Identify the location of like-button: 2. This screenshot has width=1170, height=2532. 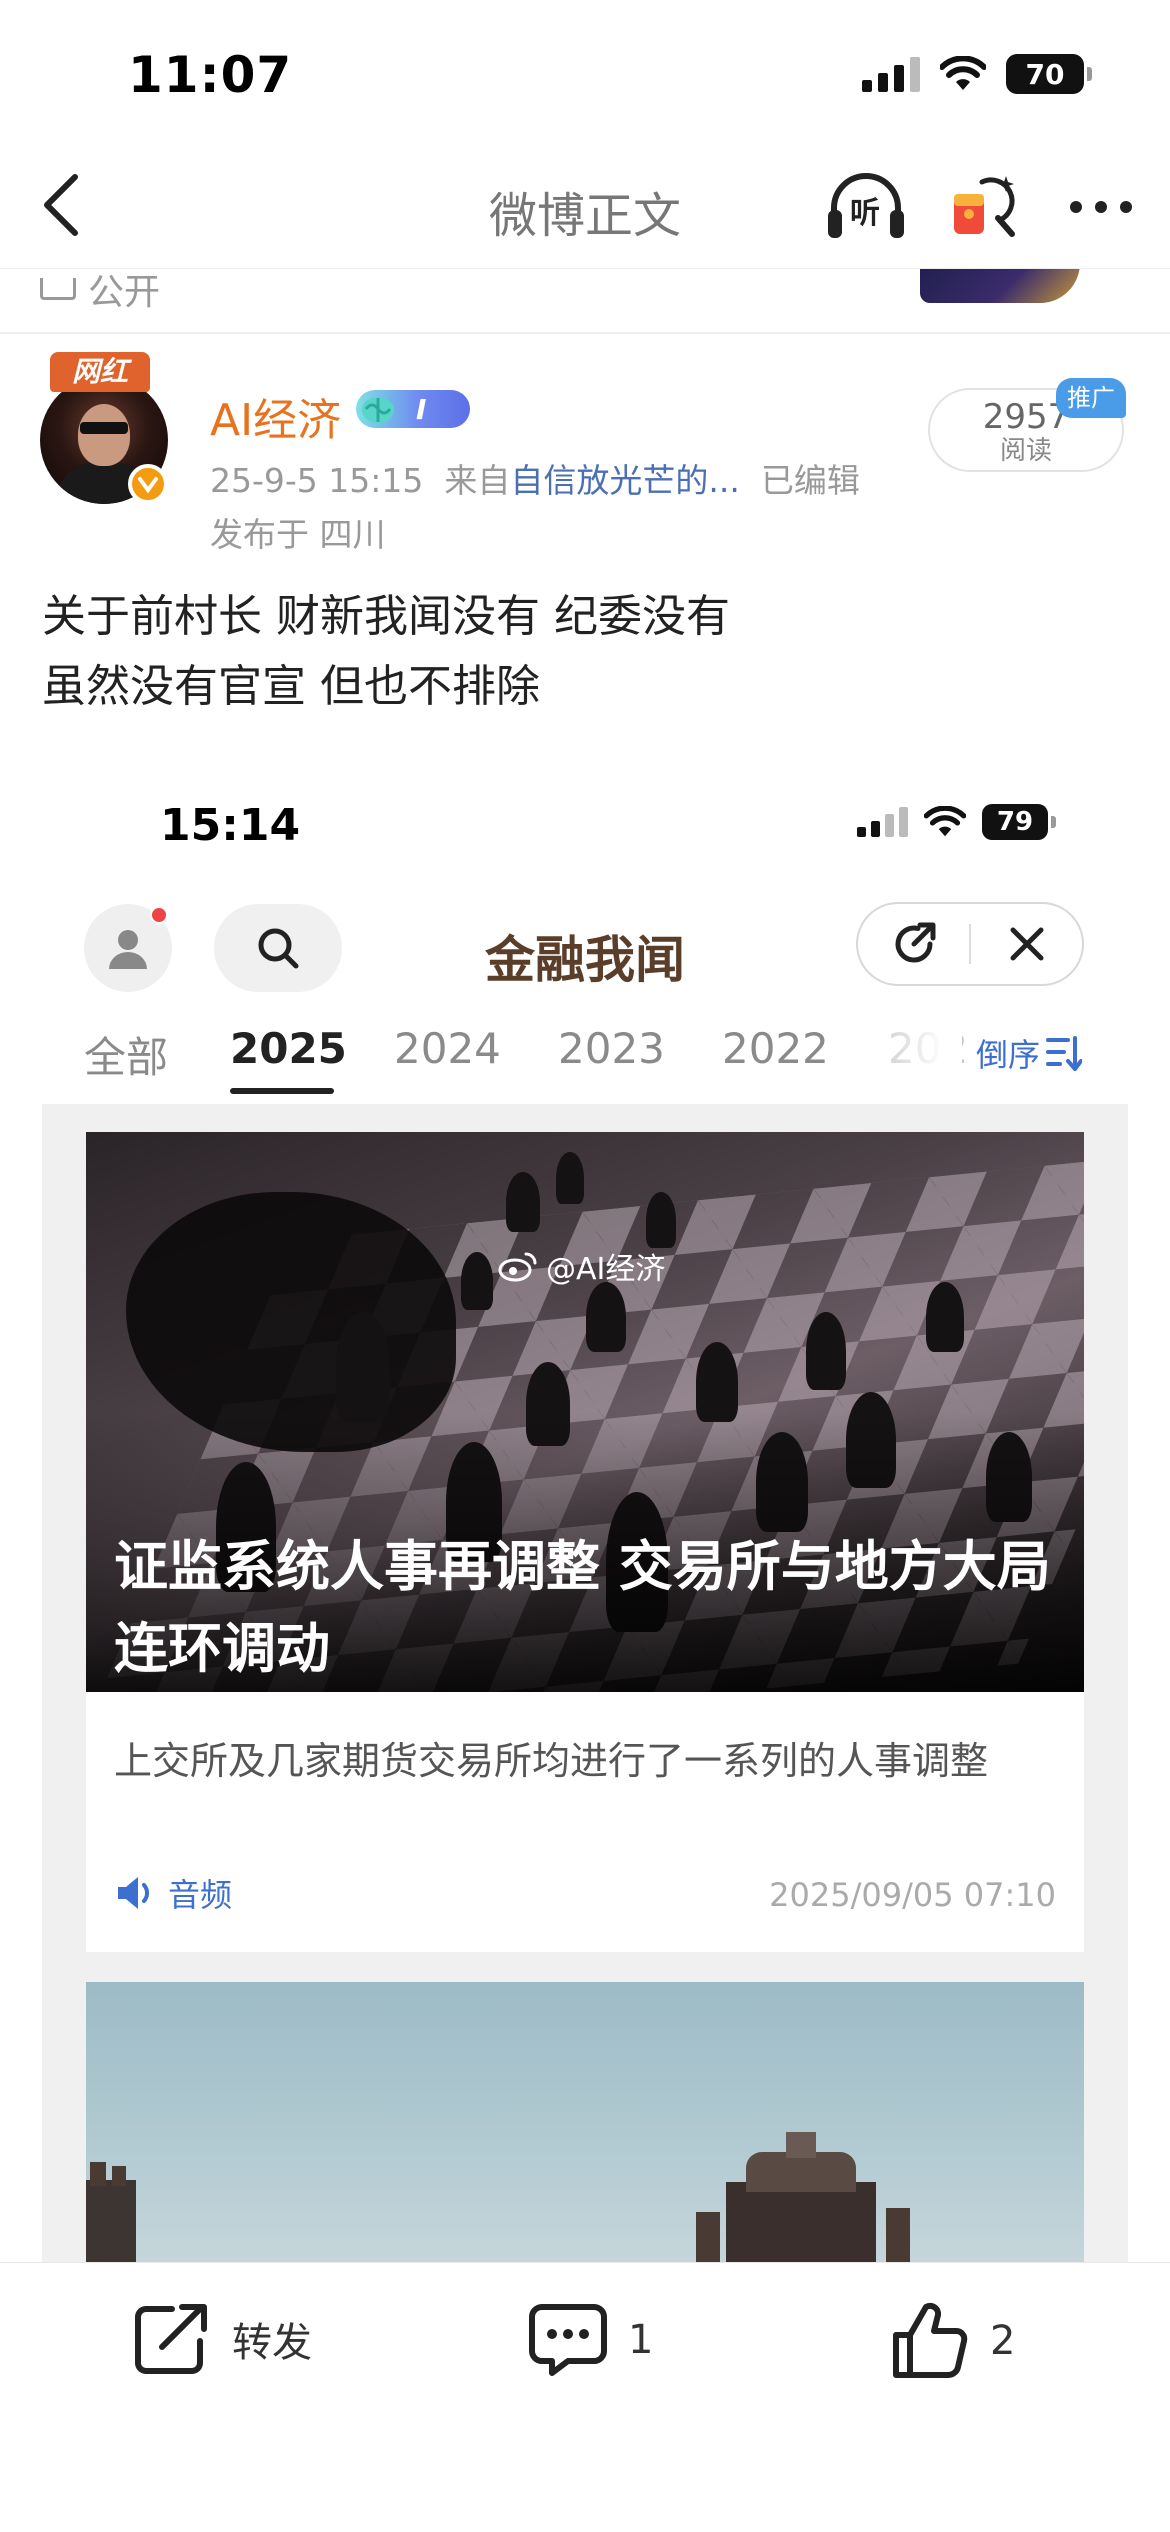
(952, 2341).